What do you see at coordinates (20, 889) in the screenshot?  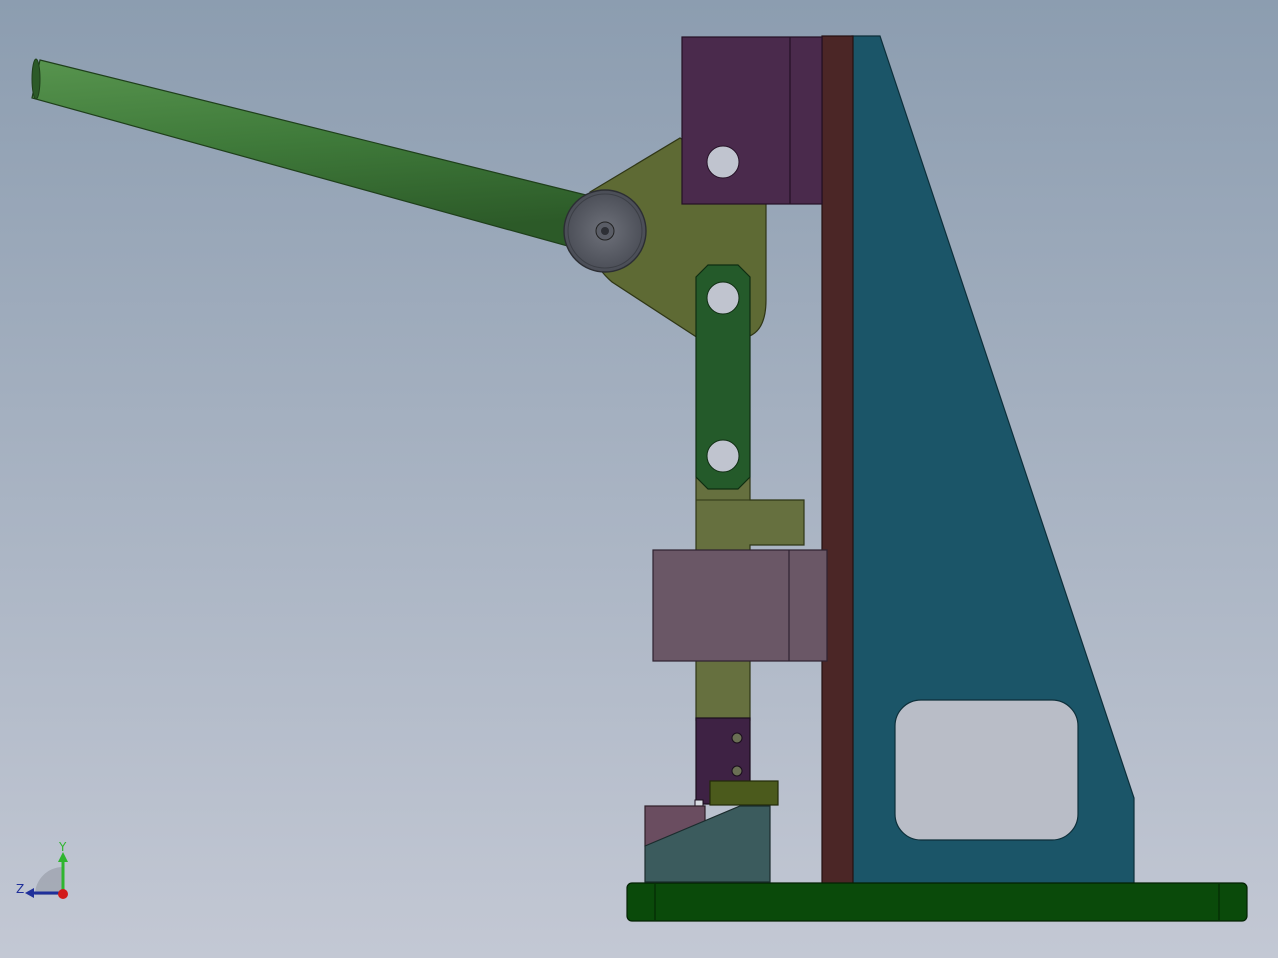 I see `triad-z-label: Z` at bounding box center [20, 889].